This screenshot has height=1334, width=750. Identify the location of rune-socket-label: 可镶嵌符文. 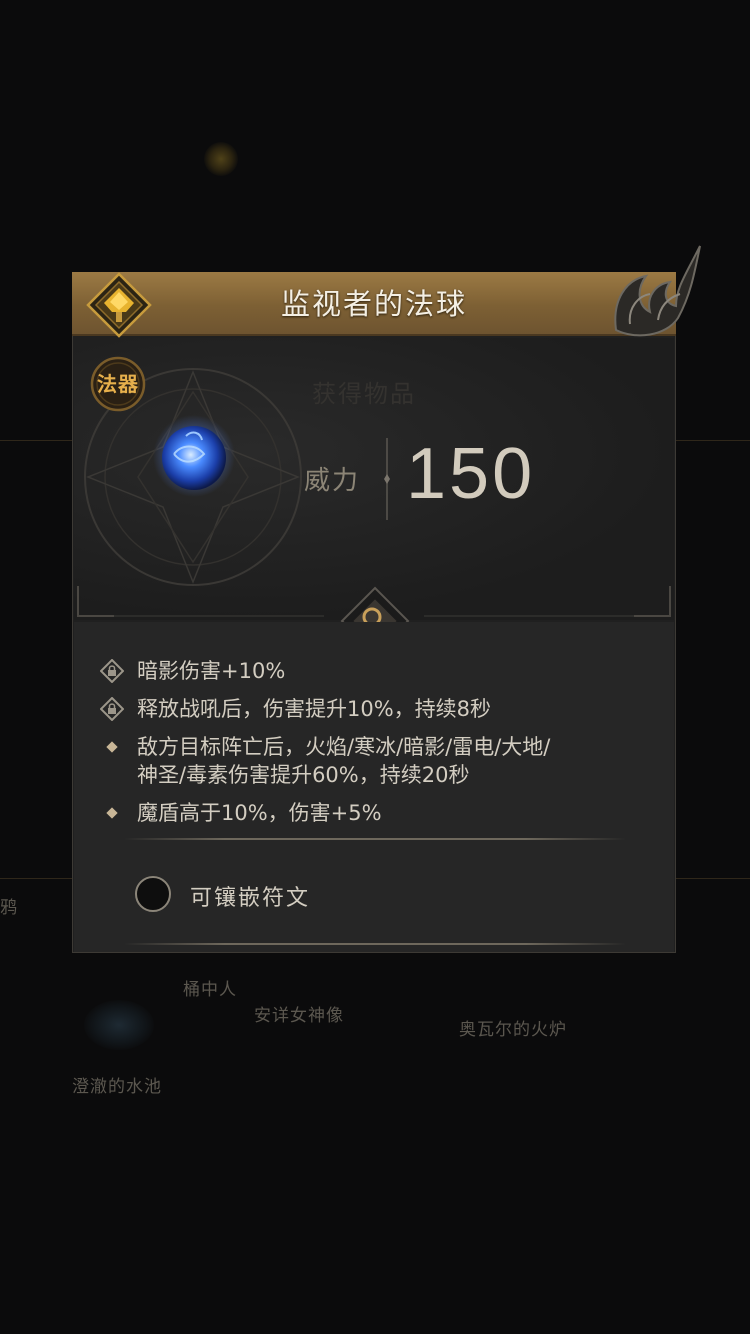
(250, 898).